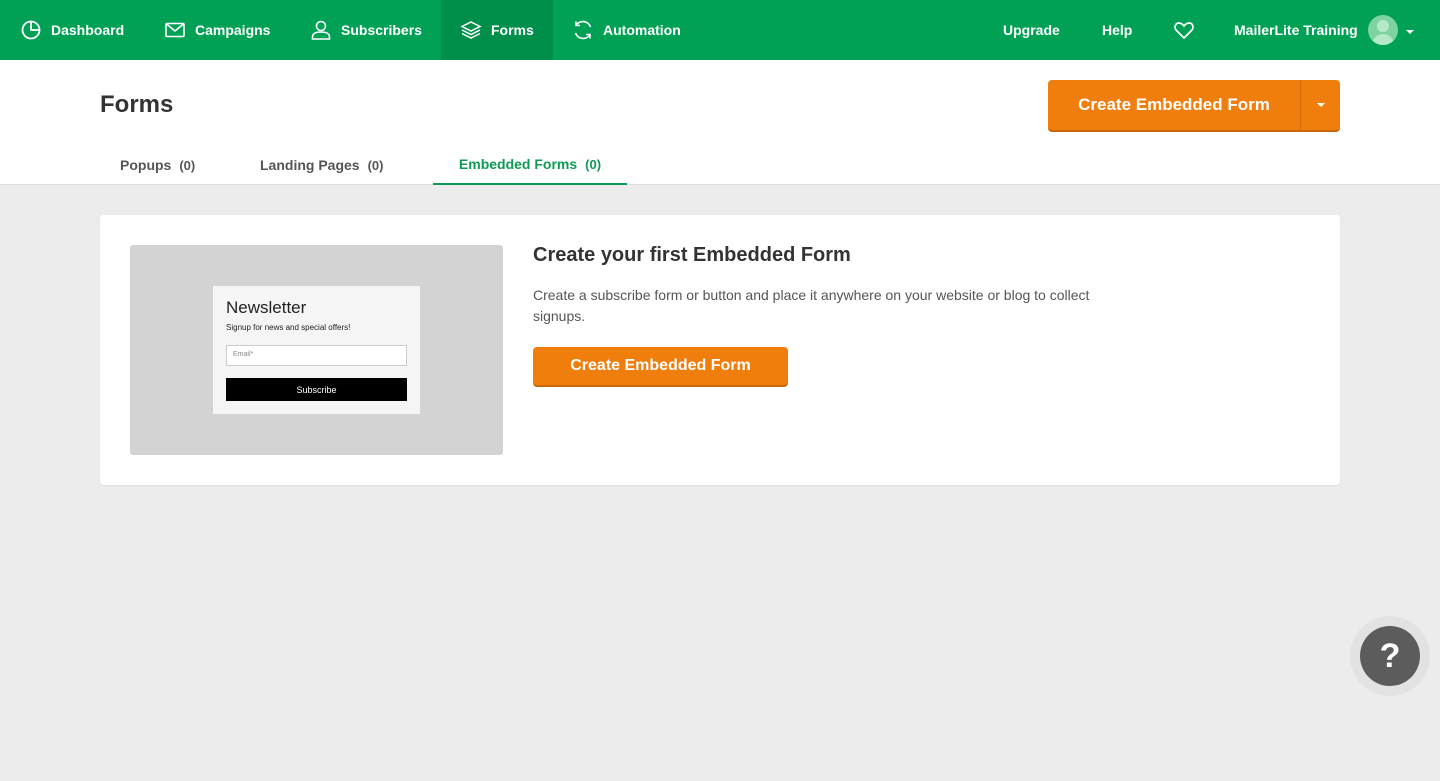 This screenshot has width=1440, height=781. Describe the element at coordinates (660, 366) in the screenshot. I see `create-embedded-form-cta: Create Embedded Form` at that location.